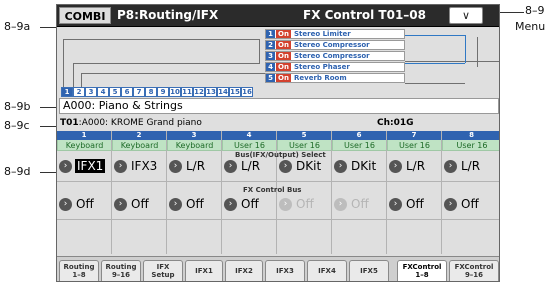 This screenshot has height=284, width=555. I want to click on header-bar: COMBI P8:Routing/IFX FX Control T01–08 ∨, so click(278, 16).